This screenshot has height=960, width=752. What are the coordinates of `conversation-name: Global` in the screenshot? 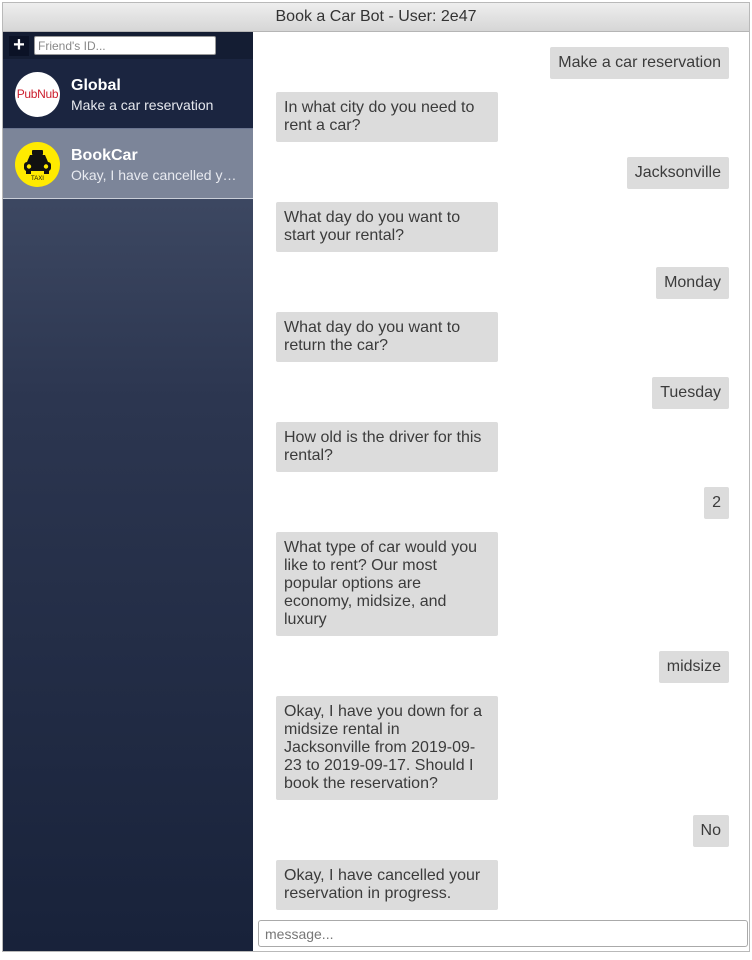 It's located at (96, 85).